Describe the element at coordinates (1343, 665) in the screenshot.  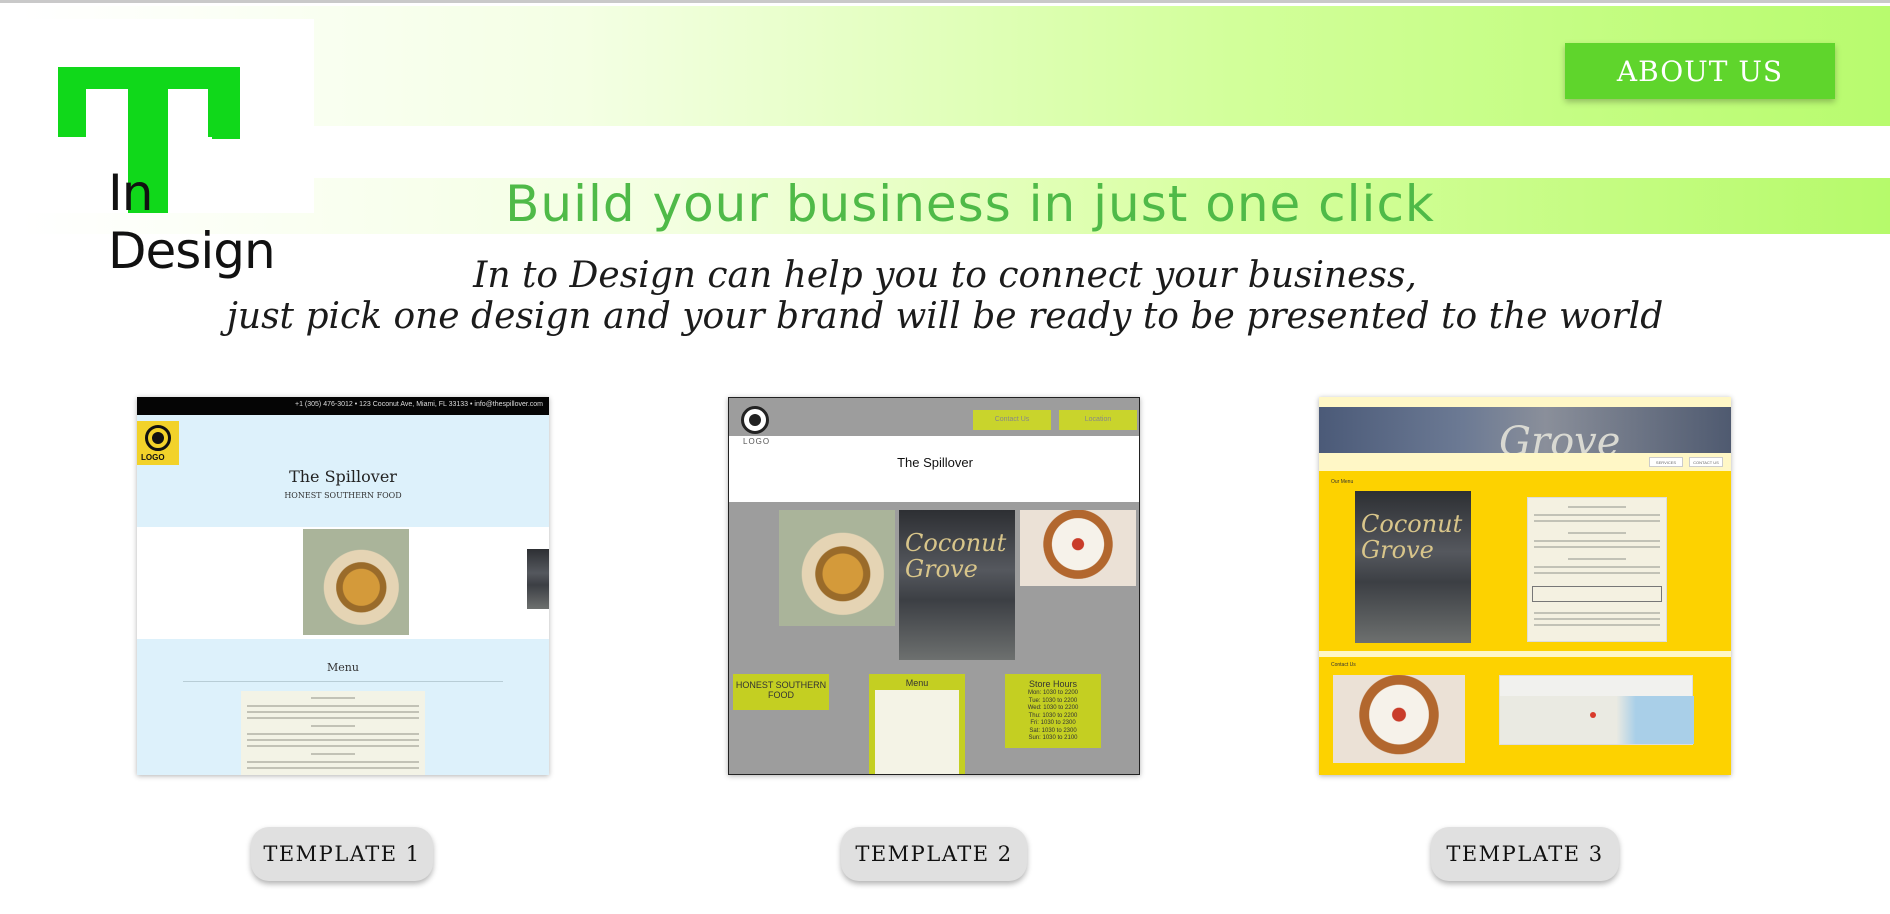
I see `preview-section-contact-label: Contact Us` at that location.